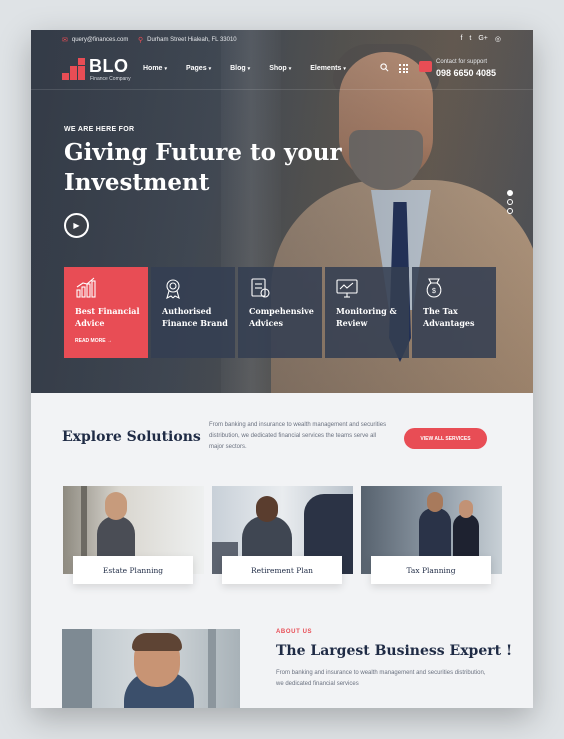 Image resolution: width=564 pixels, height=739 pixels. I want to click on money-bag-icon: $, so click(434, 288).